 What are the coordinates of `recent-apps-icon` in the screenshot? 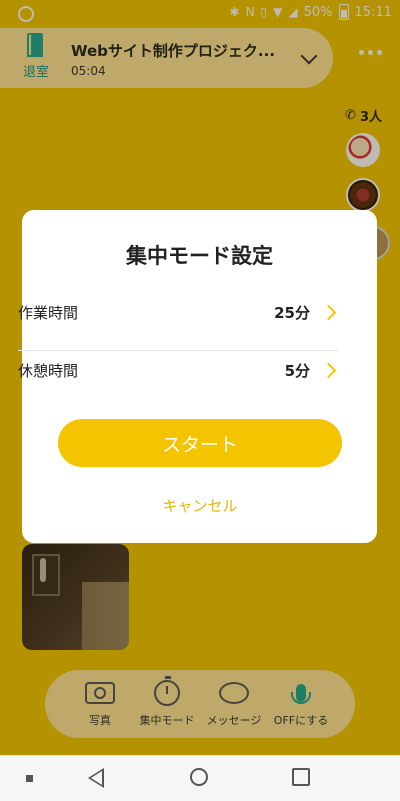 It's located at (301, 777).